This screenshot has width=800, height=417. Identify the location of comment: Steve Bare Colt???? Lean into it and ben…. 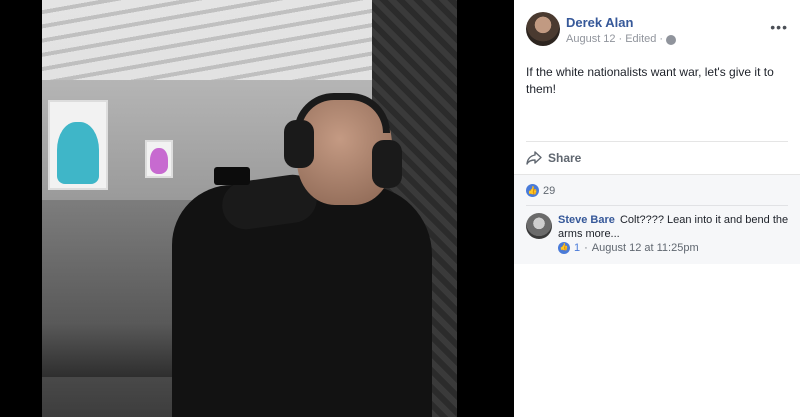
(674, 227).